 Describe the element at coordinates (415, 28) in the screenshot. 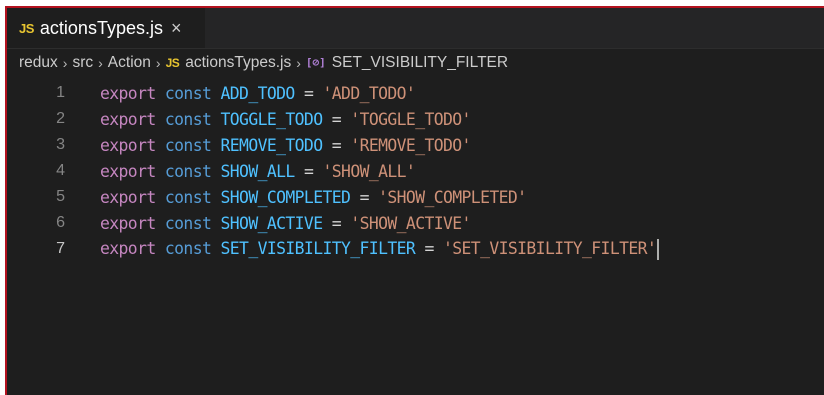

I see `tab-bar: JS actionsTypes.js ×` at that location.